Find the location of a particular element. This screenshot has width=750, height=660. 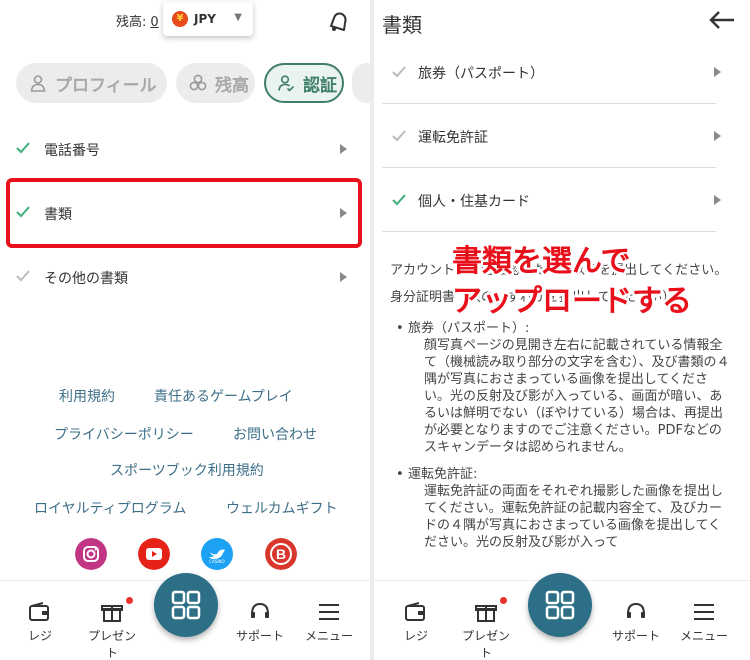

tab-overflow is located at coordinates (361, 83).